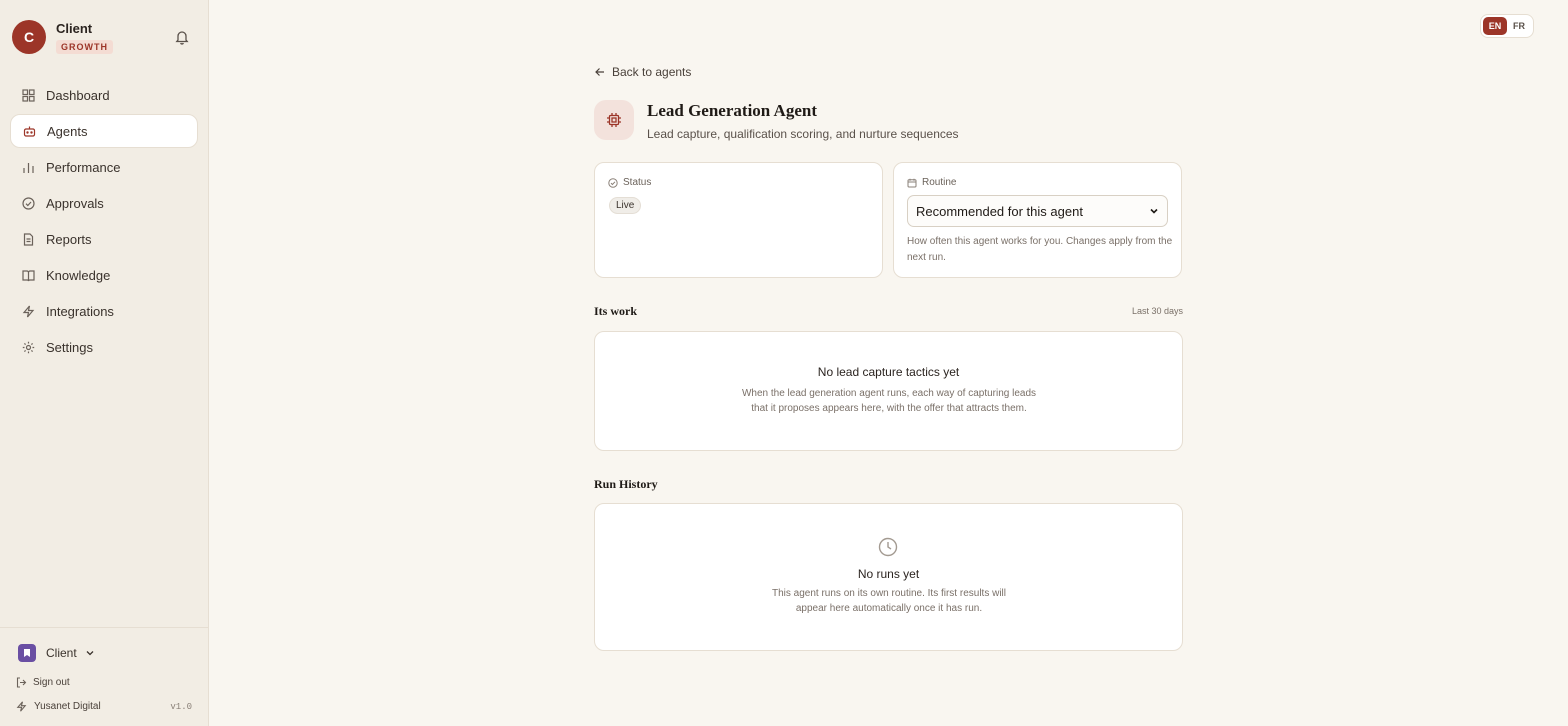 The height and width of the screenshot is (726, 1568). I want to click on sidebar-item-dashboard: Dashboard, so click(104, 95).